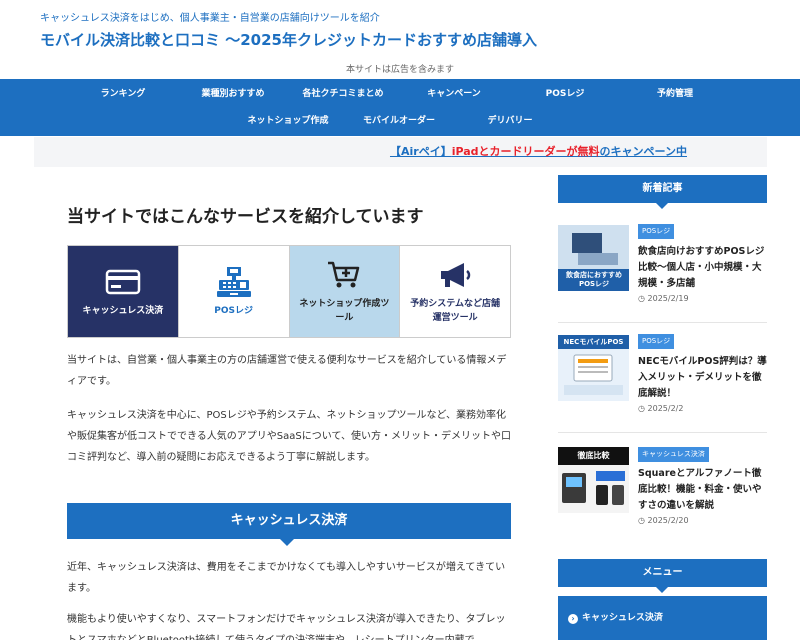  What do you see at coordinates (703, 490) in the screenshot?
I see `article-title: Squareとアルファノート徹底比較！機能・料金・使いやすさの違いを解説` at bounding box center [703, 490].